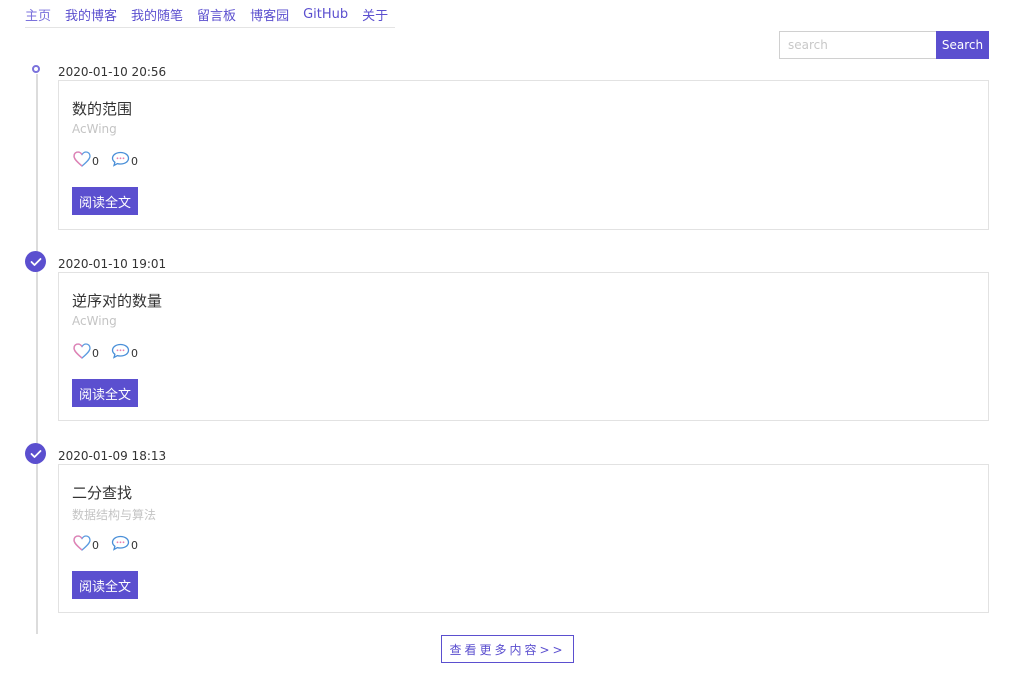  Describe the element at coordinates (102, 492) in the screenshot. I see `post-title: 二分查找` at that location.